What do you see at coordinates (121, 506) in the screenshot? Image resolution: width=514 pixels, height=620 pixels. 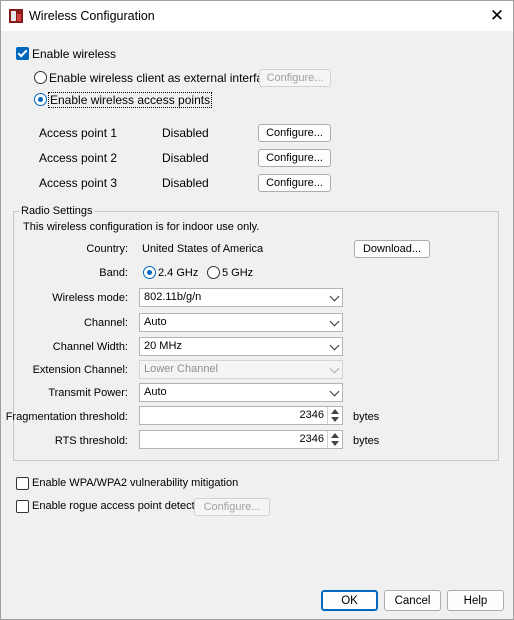 I see `rogue-ap-label: Enable rogue access point detection` at bounding box center [121, 506].